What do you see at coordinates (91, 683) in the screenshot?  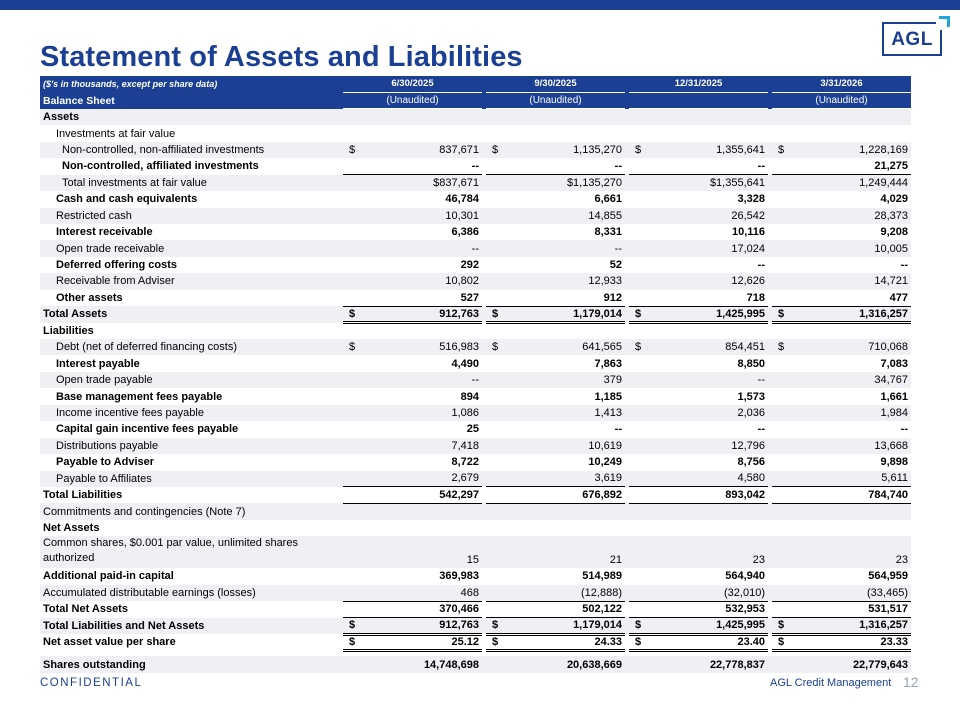 I see `confidential-label: CONFIDENTIAL` at bounding box center [91, 683].